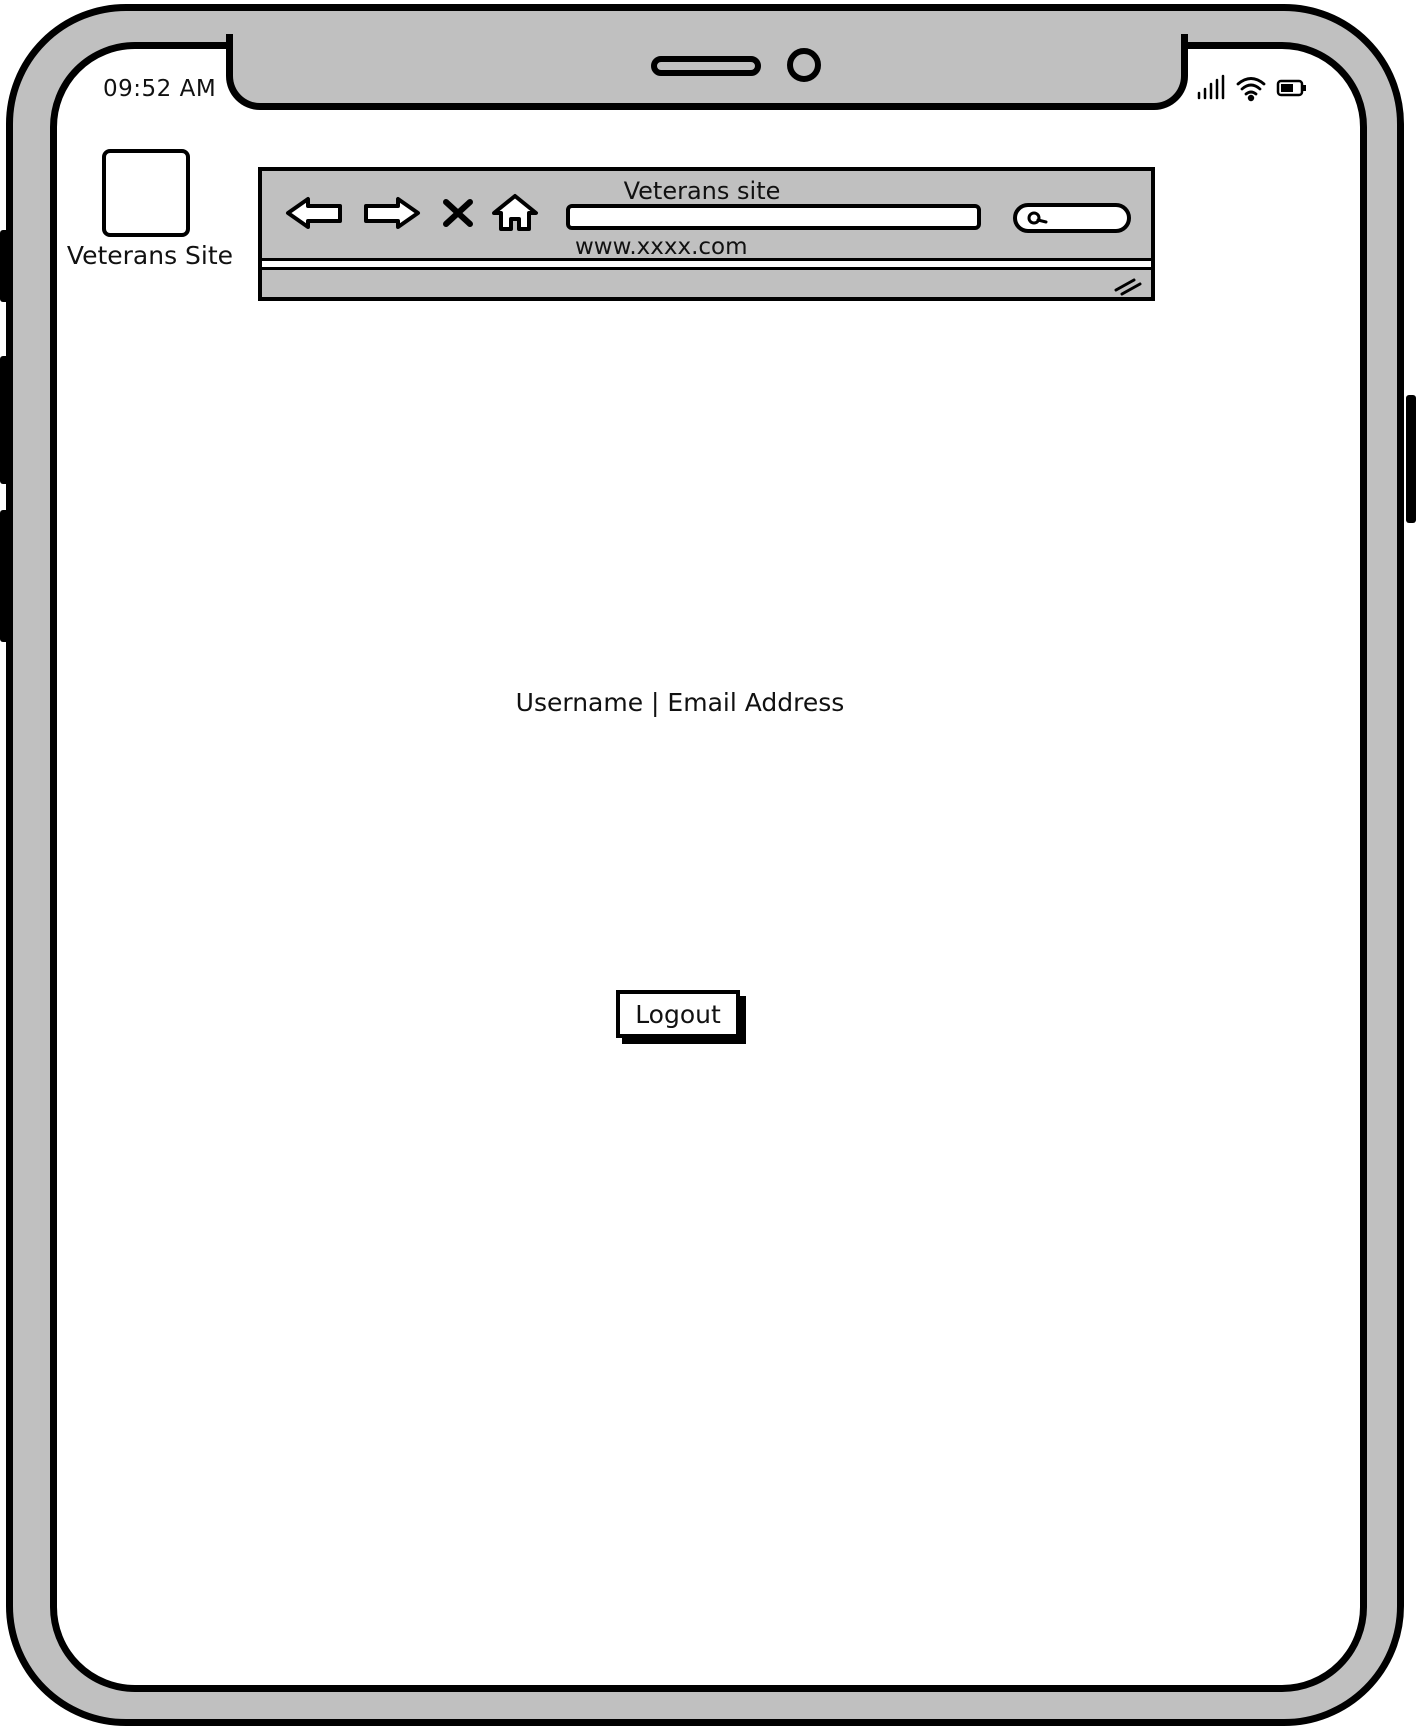  Describe the element at coordinates (1072, 218) in the screenshot. I see `browser-search-field` at that location.